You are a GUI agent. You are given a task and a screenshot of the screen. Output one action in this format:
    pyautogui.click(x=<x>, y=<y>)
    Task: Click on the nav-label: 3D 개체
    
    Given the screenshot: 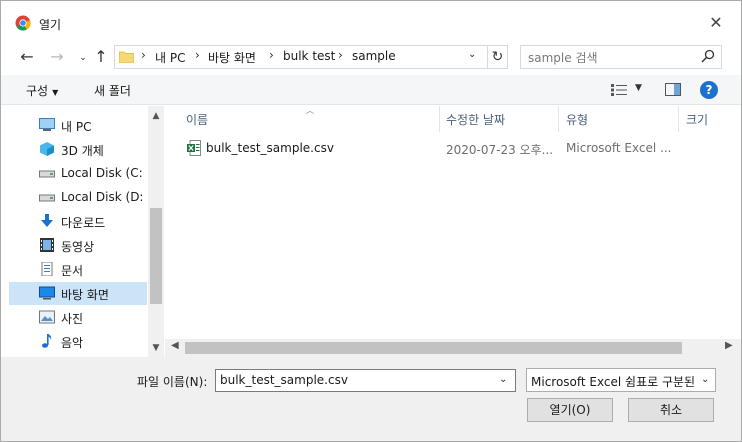 What is the action you would take?
    pyautogui.click(x=82, y=151)
    